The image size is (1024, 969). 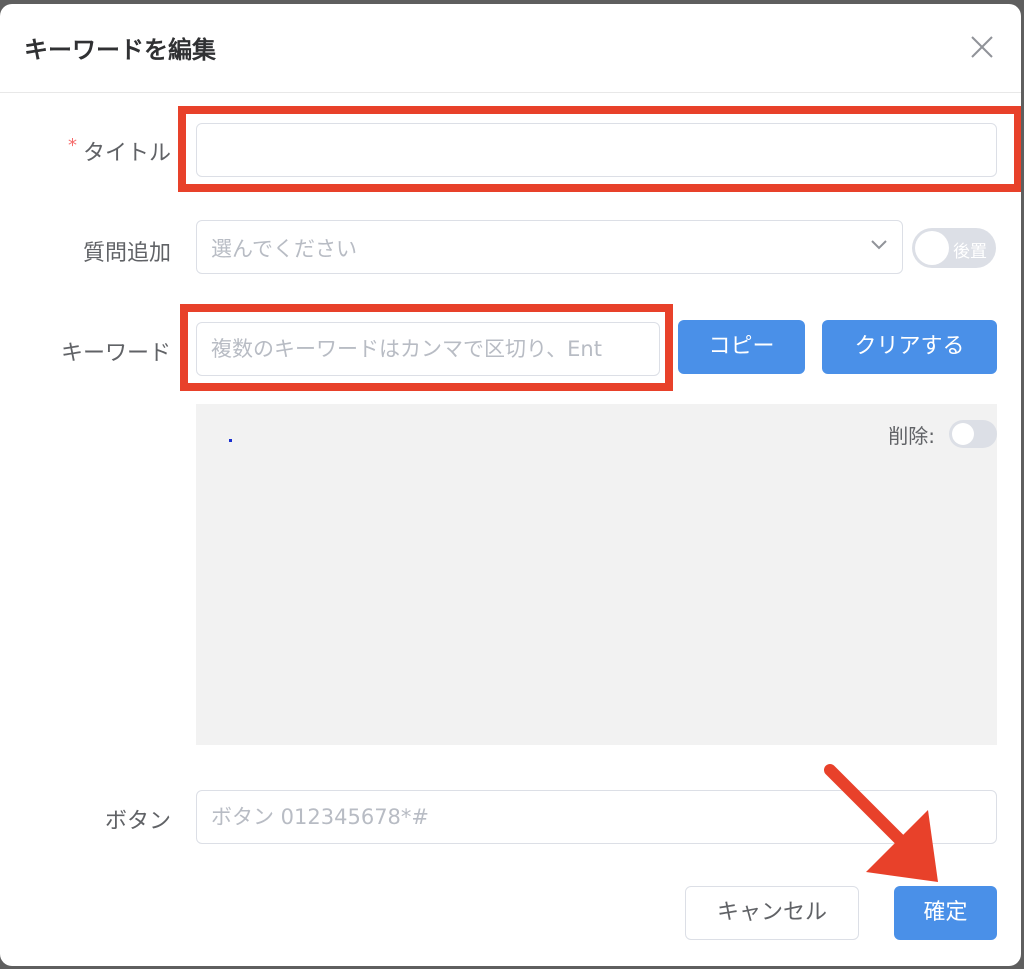 What do you see at coordinates (911, 436) in the screenshot?
I see `delete-label: 削除:` at bounding box center [911, 436].